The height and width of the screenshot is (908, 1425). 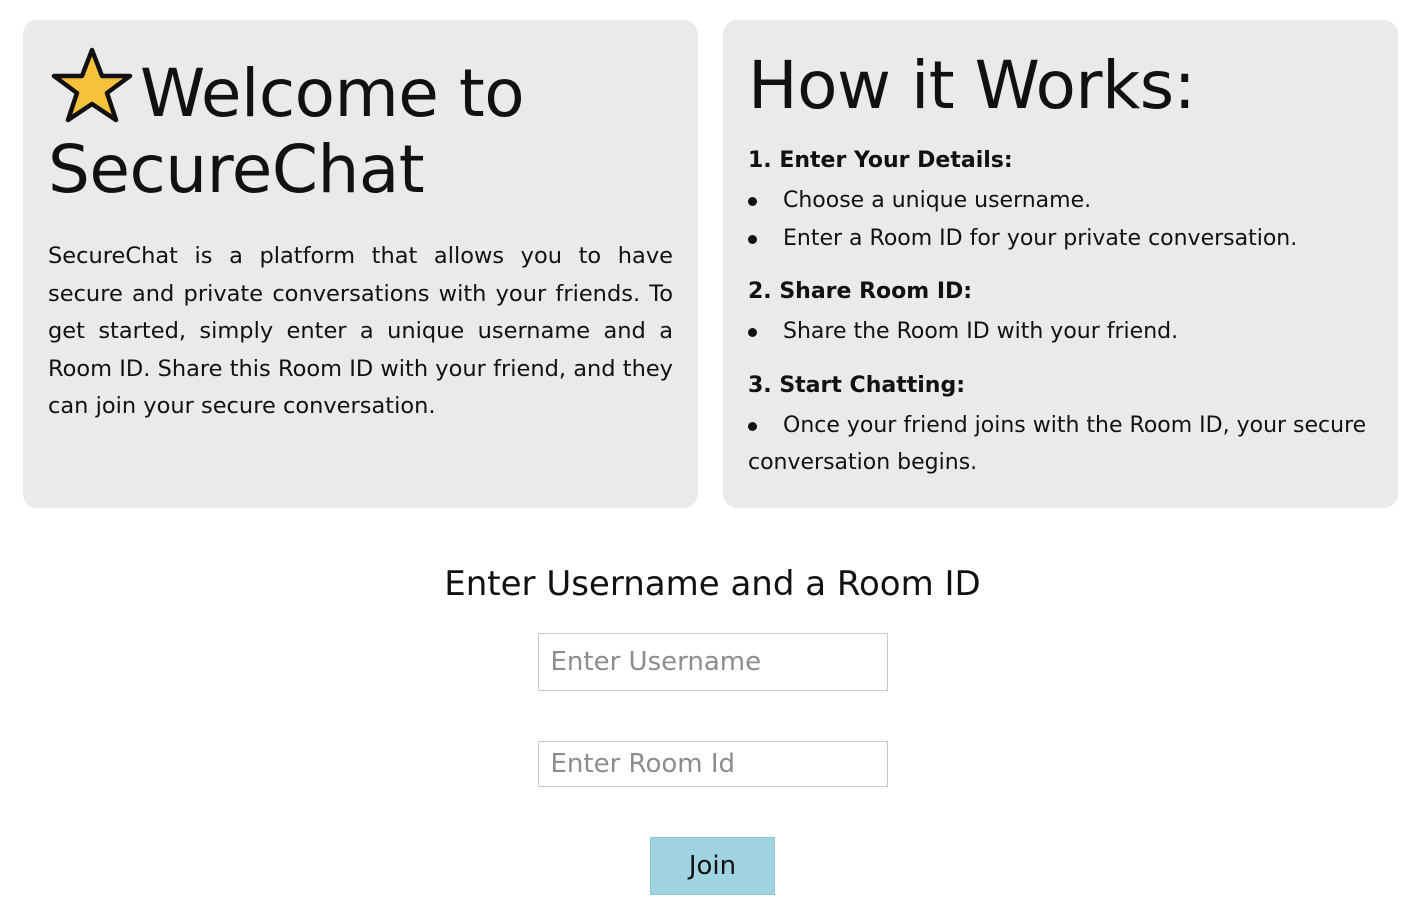 I want to click on step-list: Share the Room ID with your friend., so click(x=1060, y=332).